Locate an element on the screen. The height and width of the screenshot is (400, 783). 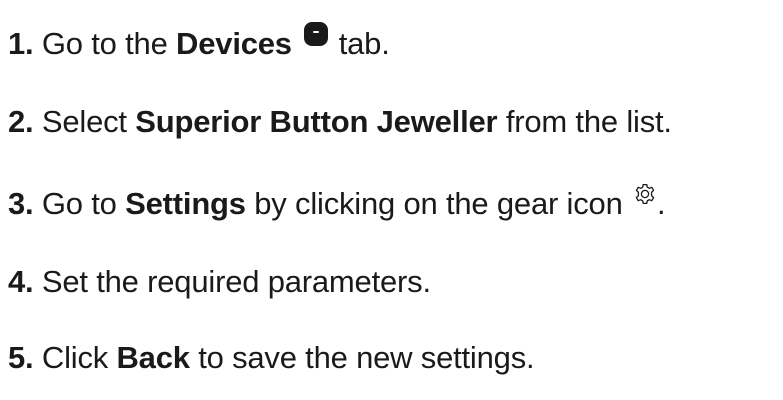
device-name-label: Superior Button Jeweller is located at coordinates (316, 121).